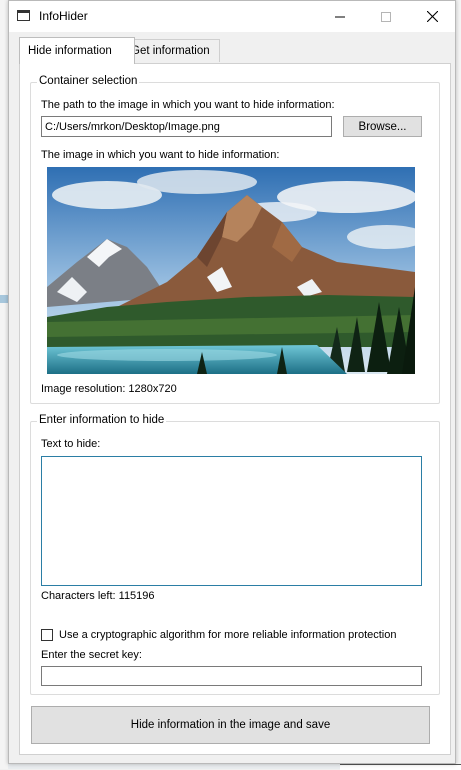 Image resolution: width=461 pixels, height=770 pixels. I want to click on crypto-checkbox, so click(47, 635).